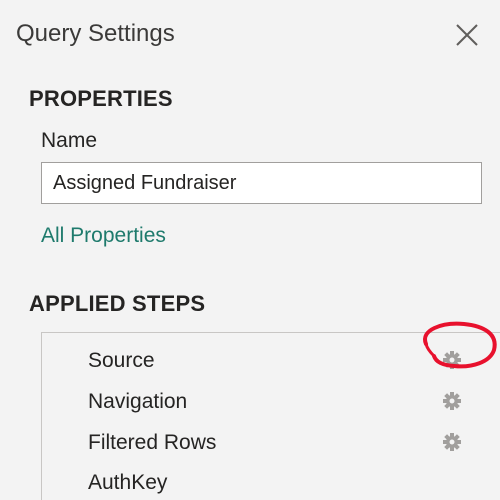 This screenshot has width=500, height=500. I want to click on step-authkey: AuthKey, so click(271, 481).